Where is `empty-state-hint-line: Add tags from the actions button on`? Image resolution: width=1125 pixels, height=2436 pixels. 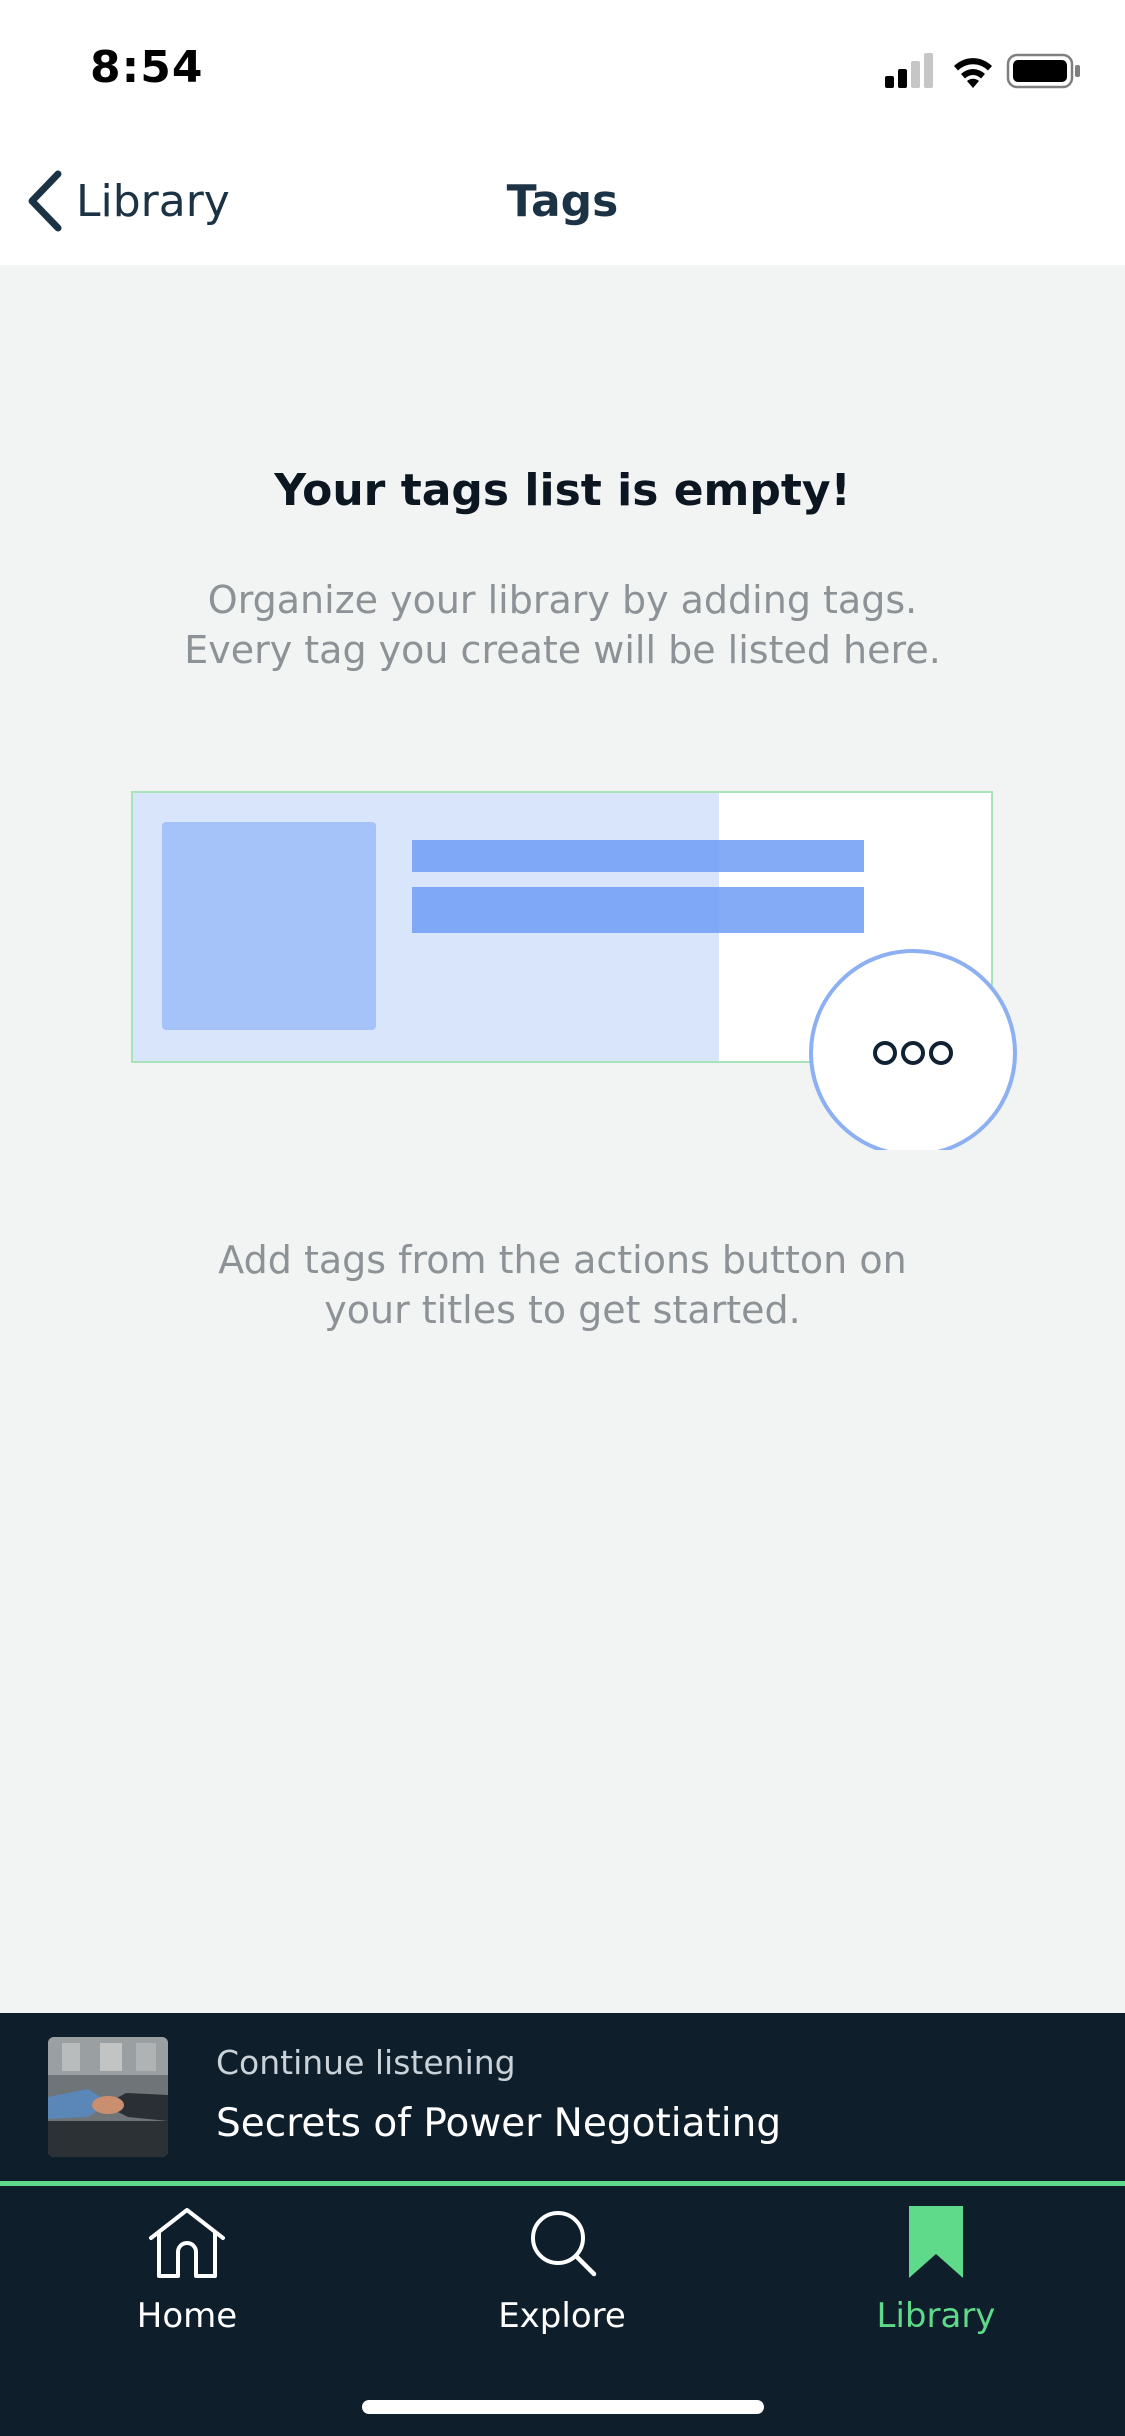 empty-state-hint-line: Add tags from the actions button on is located at coordinates (562, 1260).